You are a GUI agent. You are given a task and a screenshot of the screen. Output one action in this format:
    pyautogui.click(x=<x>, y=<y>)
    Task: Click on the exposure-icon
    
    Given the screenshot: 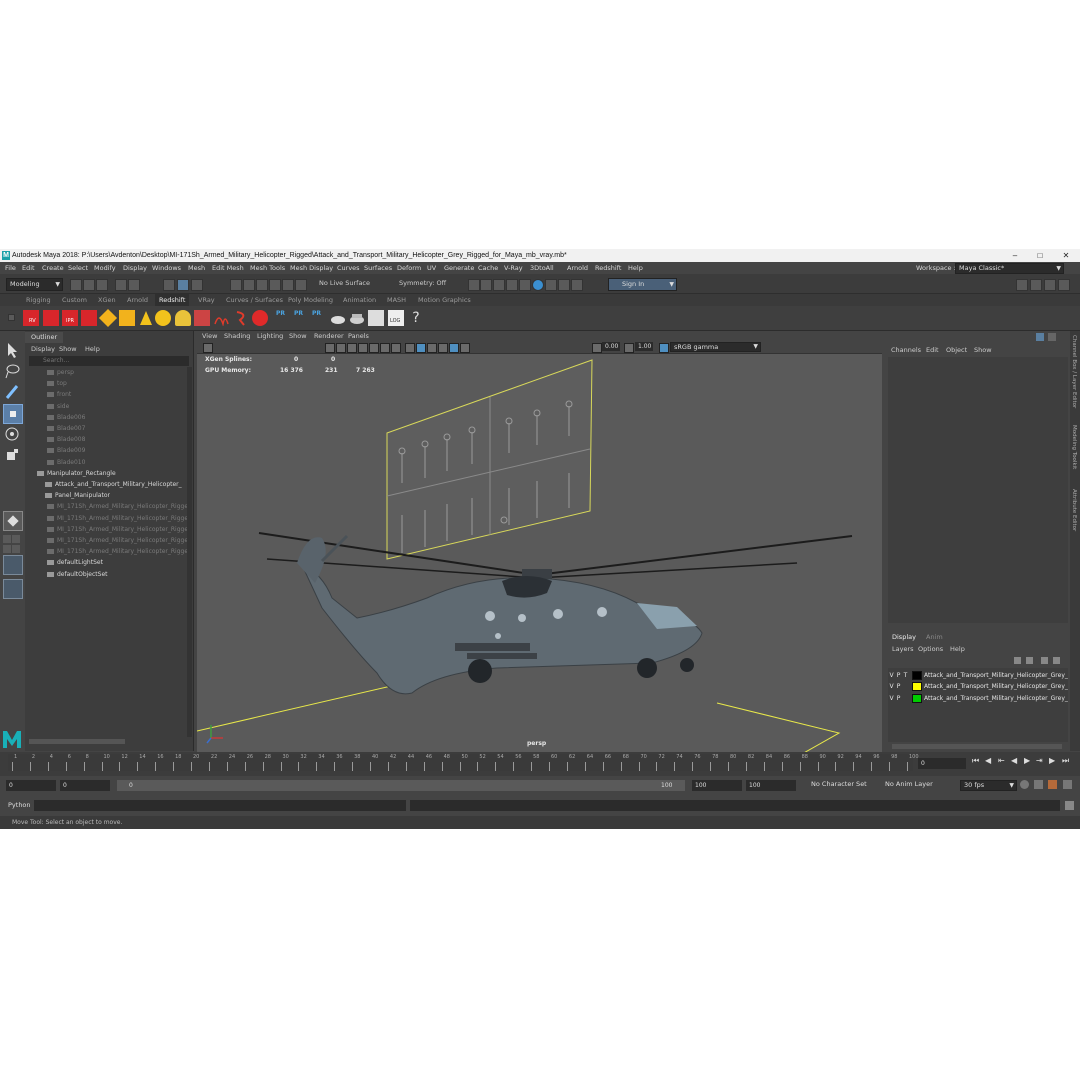 What is the action you would take?
    pyautogui.click(x=597, y=348)
    